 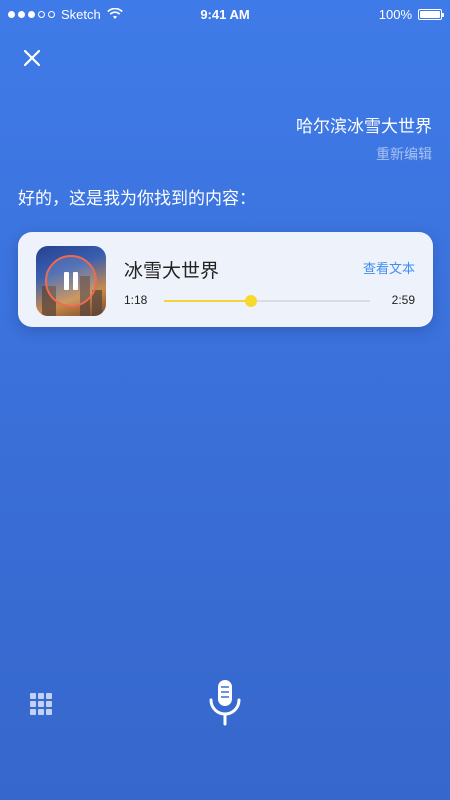 I want to click on wifi-icon, so click(x=114, y=13).